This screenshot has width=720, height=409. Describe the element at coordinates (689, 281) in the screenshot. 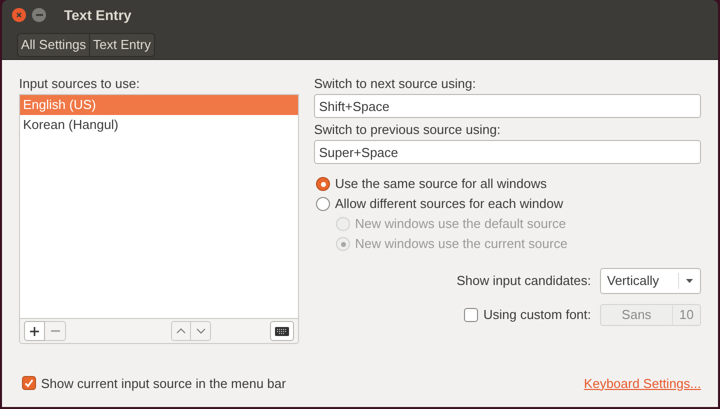

I see `dropdown-arrow-icon` at that location.